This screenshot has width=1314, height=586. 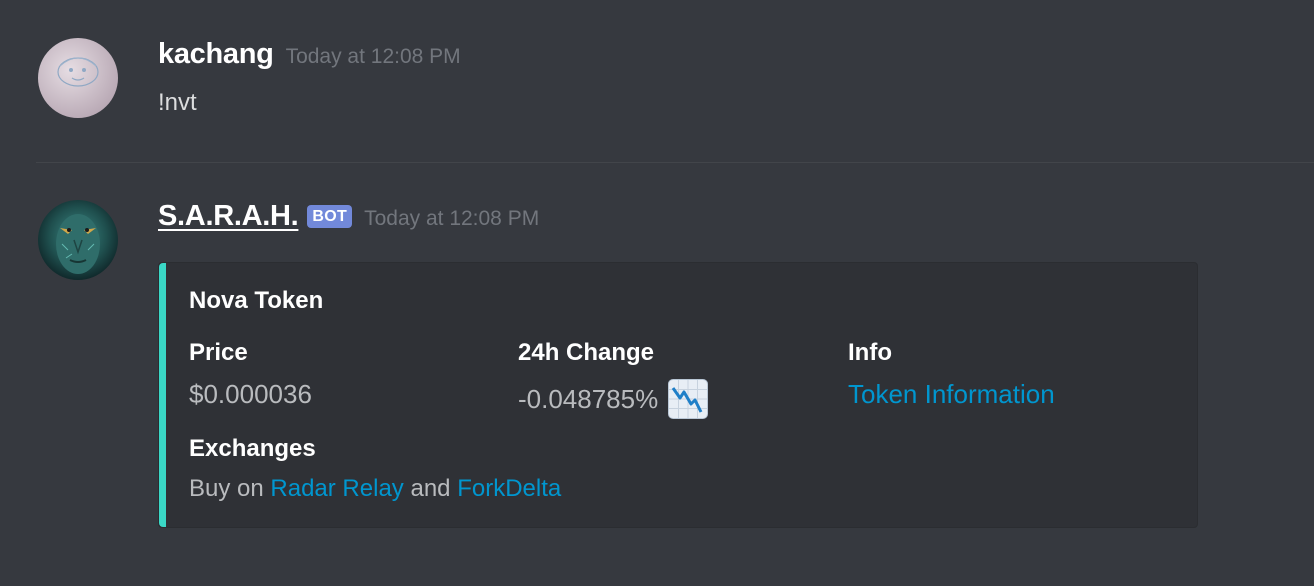 I want to click on field-value: Buy on Radar Relay and ForkDelta, so click(x=375, y=489).